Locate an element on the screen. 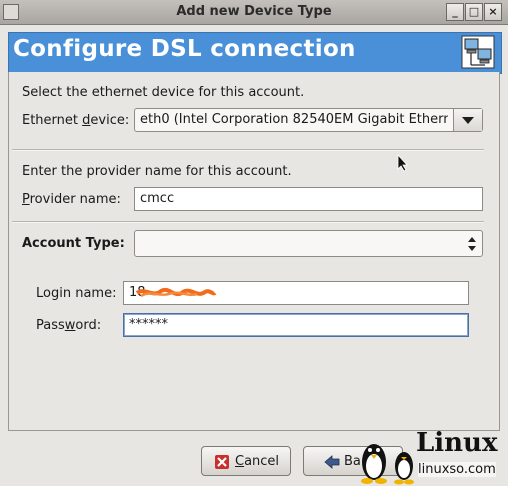 The image size is (508, 486). password-label-mnemonic: w is located at coordinates (70, 325).